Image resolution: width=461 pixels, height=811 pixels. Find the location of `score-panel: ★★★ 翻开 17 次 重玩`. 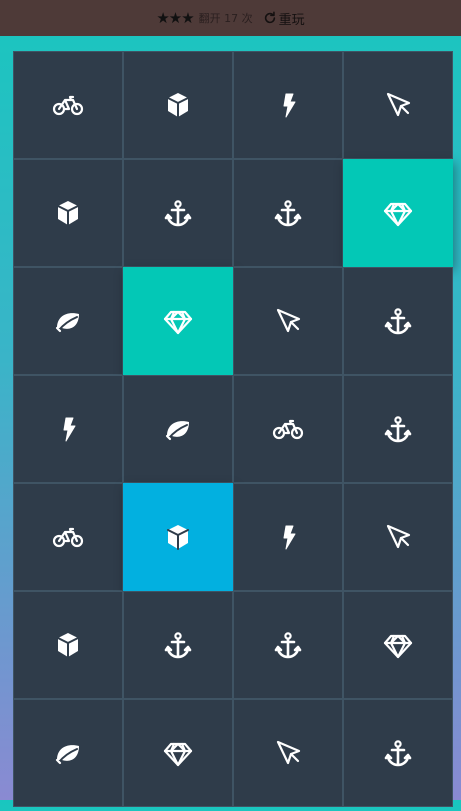

score-panel: ★★★ 翻开 17 次 重玩 is located at coordinates (230, 18).